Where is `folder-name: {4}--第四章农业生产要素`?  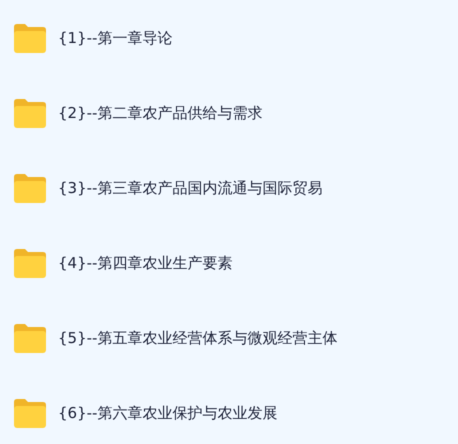
folder-name: {4}--第四章农业生产要素 is located at coordinates (145, 263).